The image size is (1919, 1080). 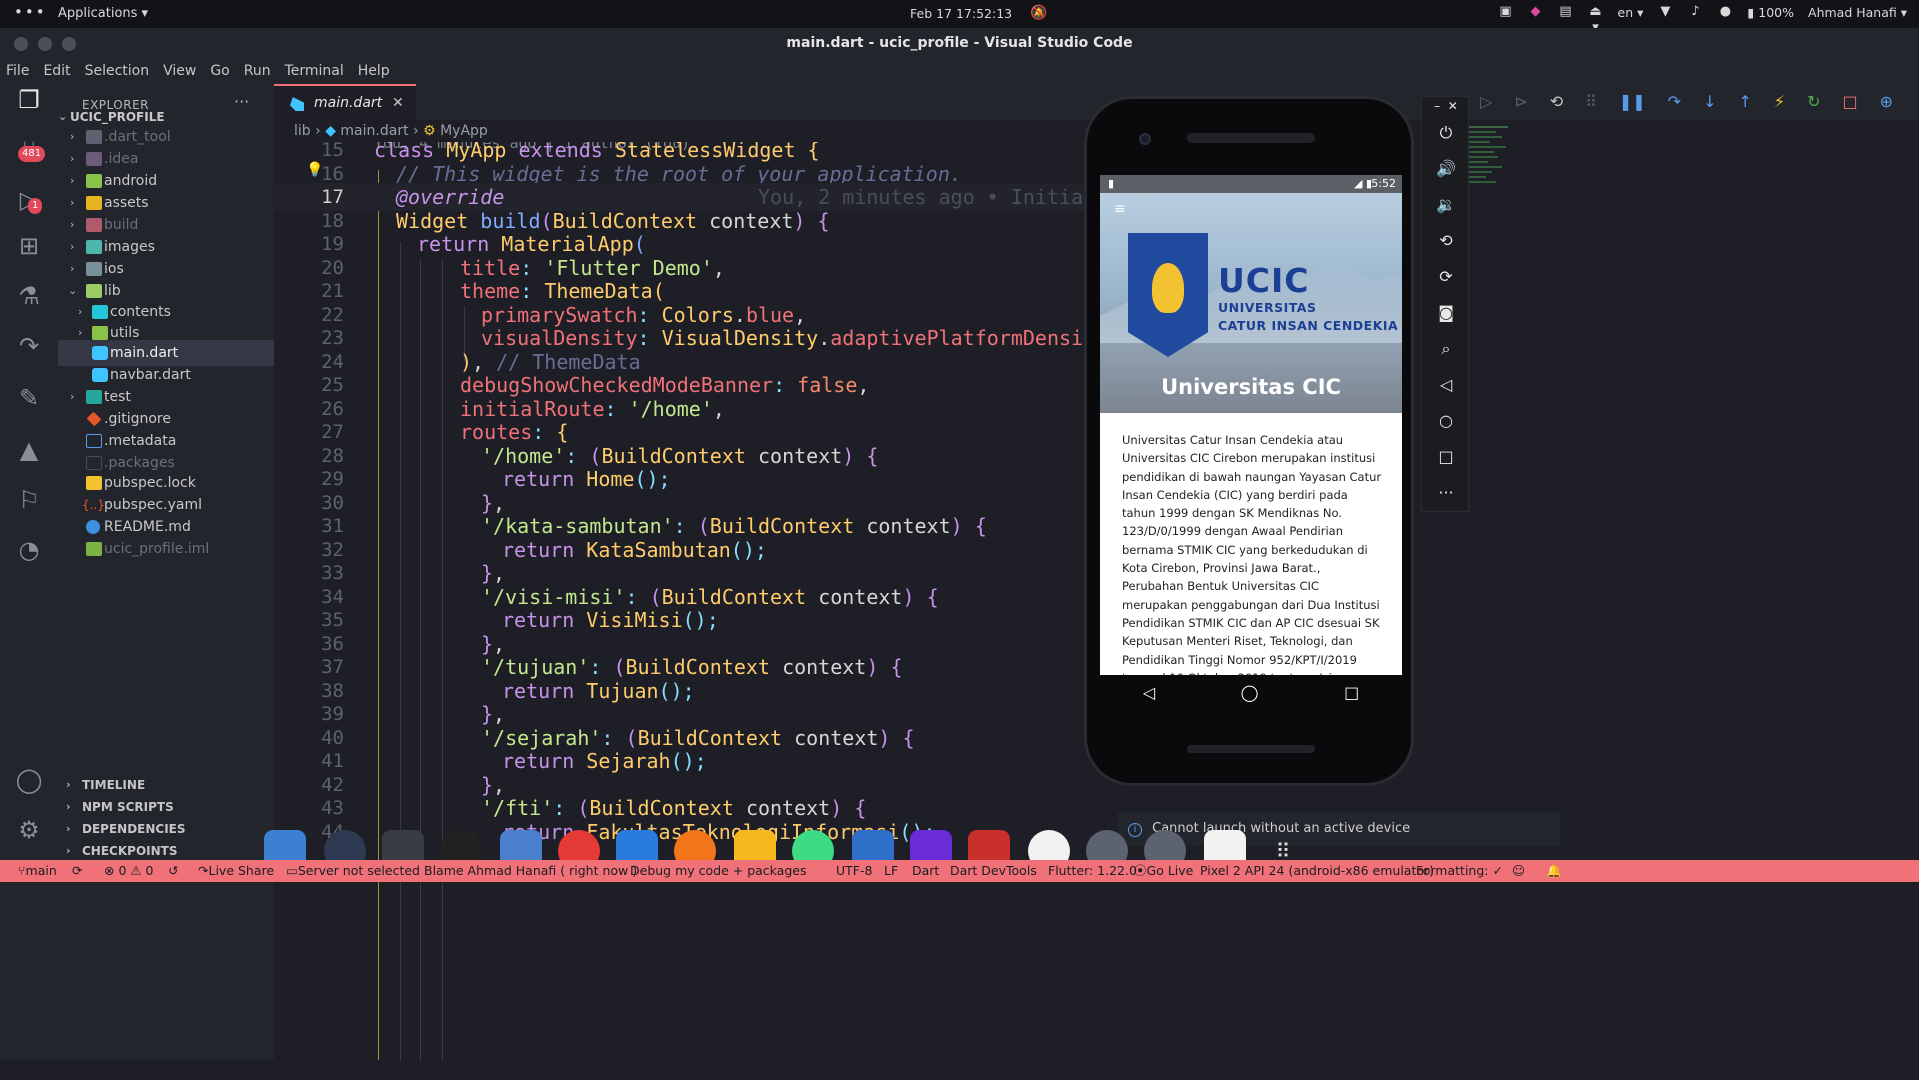 I want to click on microphone-icon: ●, so click(x=1725, y=12).